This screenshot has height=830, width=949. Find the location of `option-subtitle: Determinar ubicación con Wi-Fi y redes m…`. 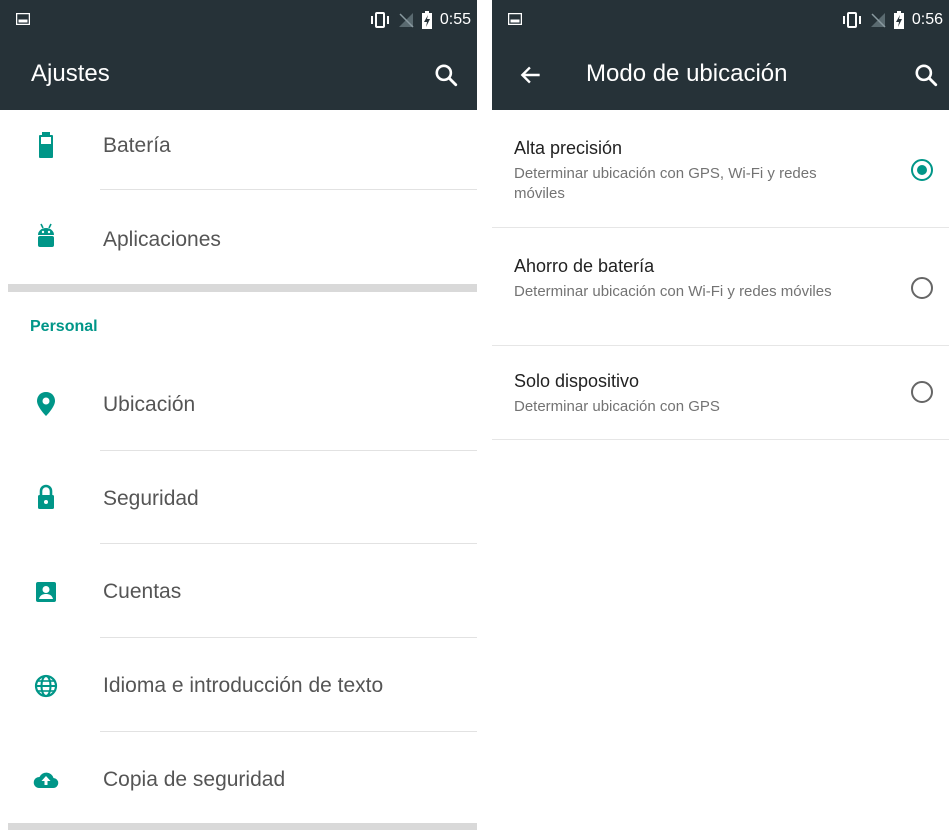

option-subtitle: Determinar ubicación con Wi-Fi y redes m… is located at coordinates (673, 291).